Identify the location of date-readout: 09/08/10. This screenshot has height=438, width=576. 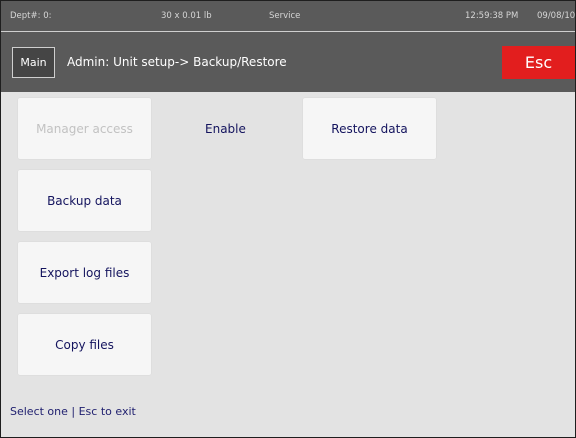
(556, 16).